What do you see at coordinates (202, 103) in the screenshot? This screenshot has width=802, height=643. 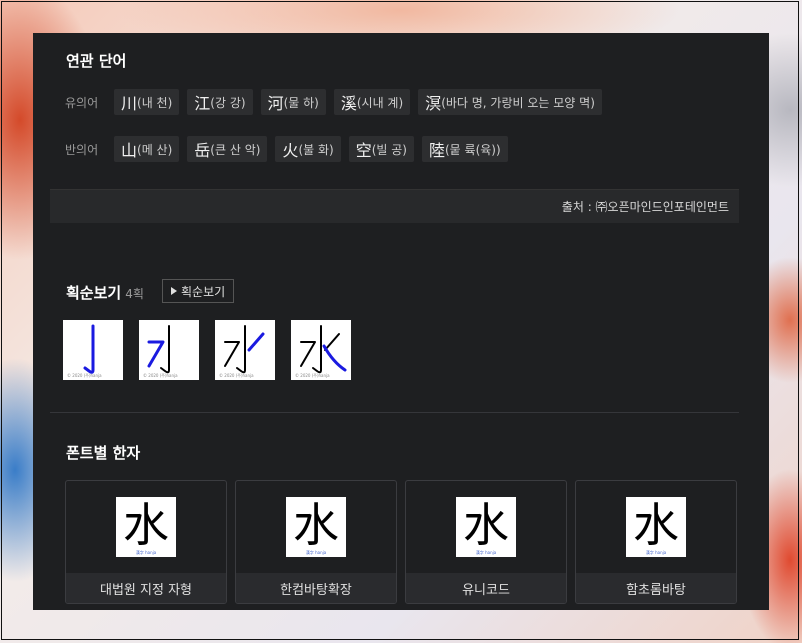 I see `chip-hanja: 江` at bounding box center [202, 103].